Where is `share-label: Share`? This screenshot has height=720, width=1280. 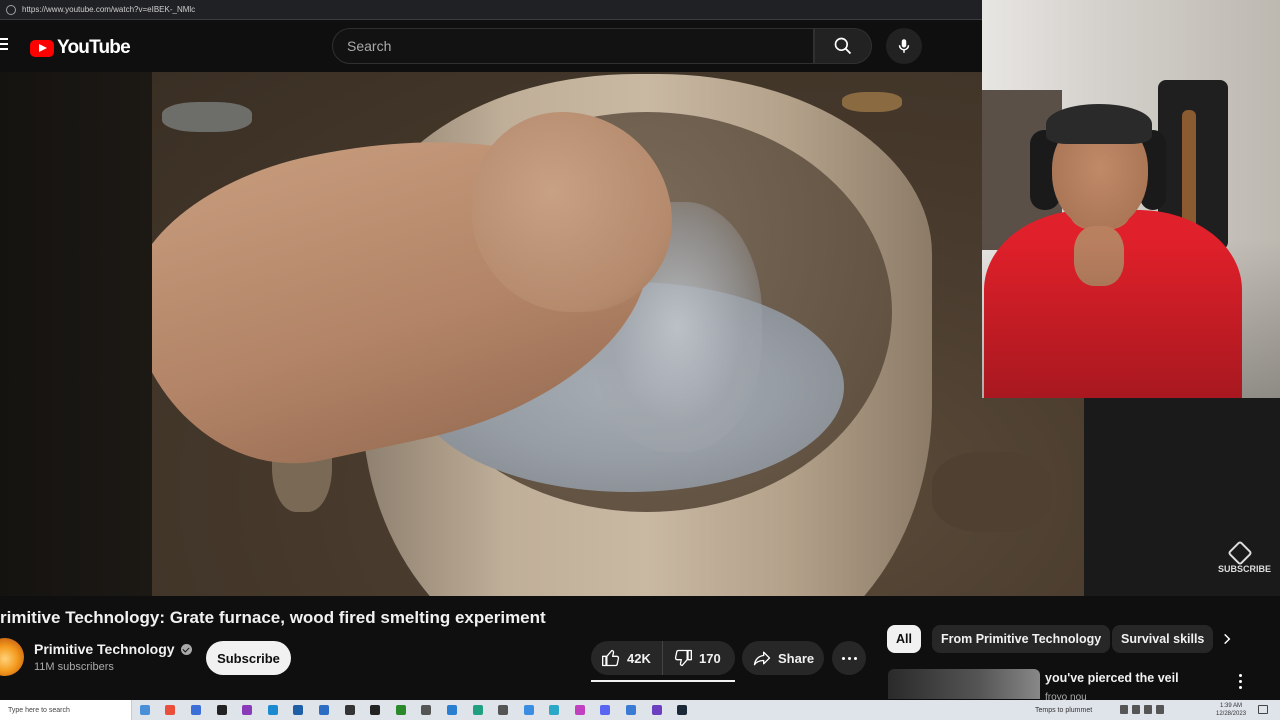
share-label: Share is located at coordinates (796, 658).